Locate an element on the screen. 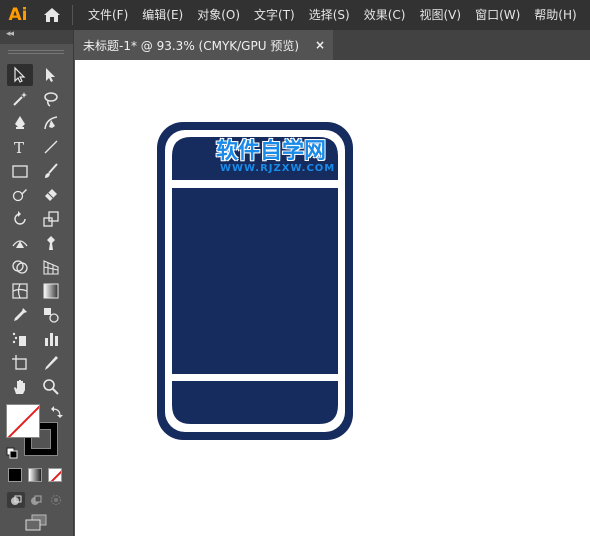  menu-type: 文字(T) is located at coordinates (274, 15).